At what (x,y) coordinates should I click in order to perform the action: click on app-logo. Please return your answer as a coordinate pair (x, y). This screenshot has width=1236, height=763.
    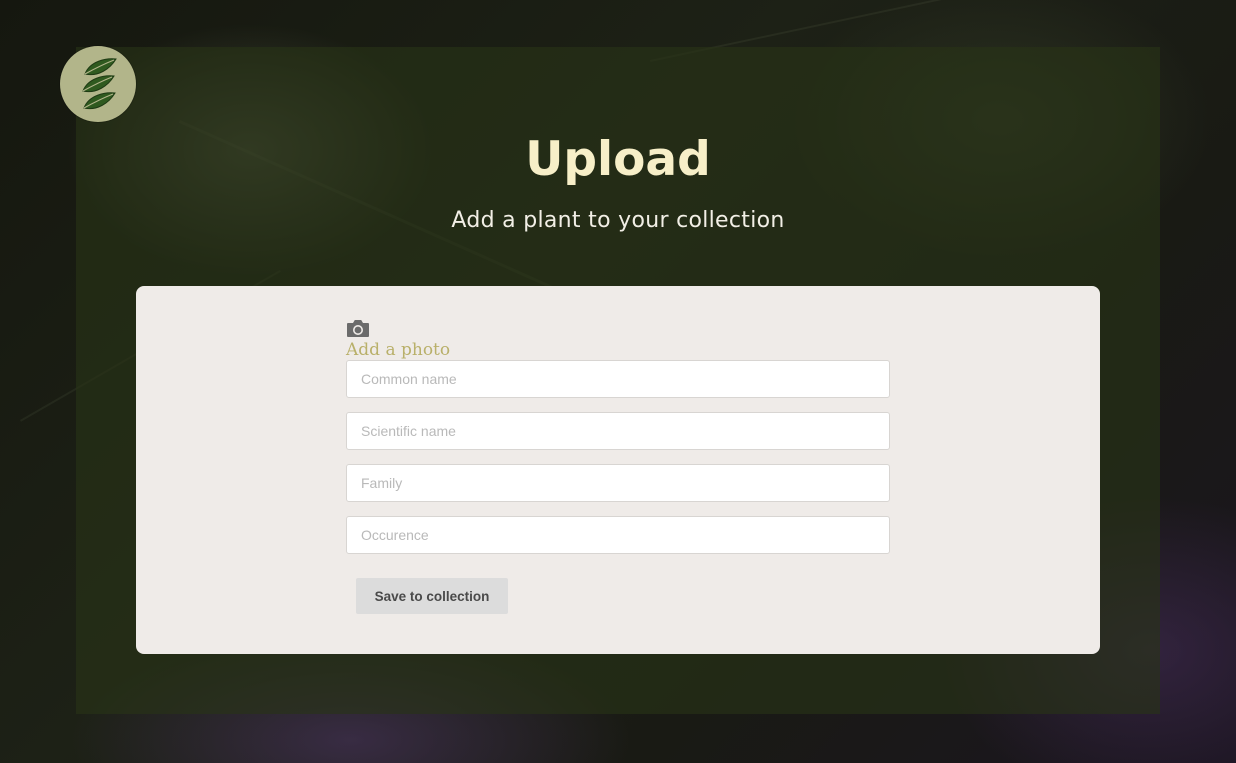
    Looking at the image, I should click on (98, 84).